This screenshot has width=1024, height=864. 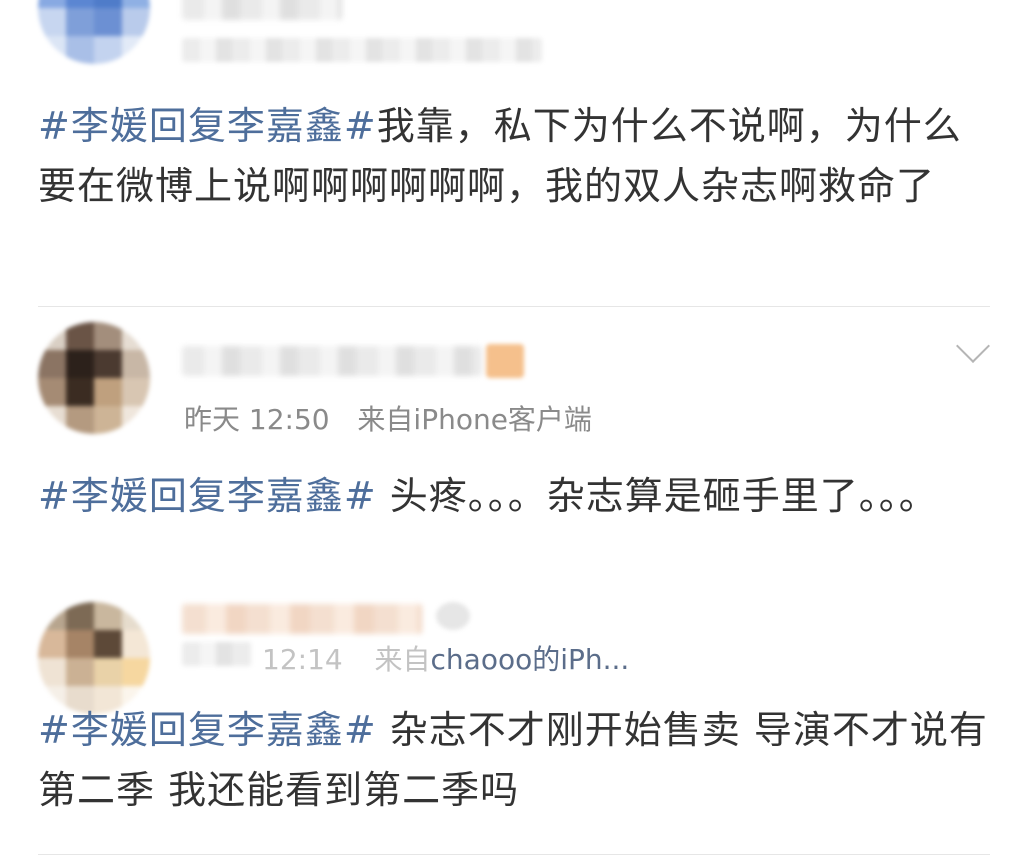 I want to click on post-time: 12:14, so click(x=302, y=659).